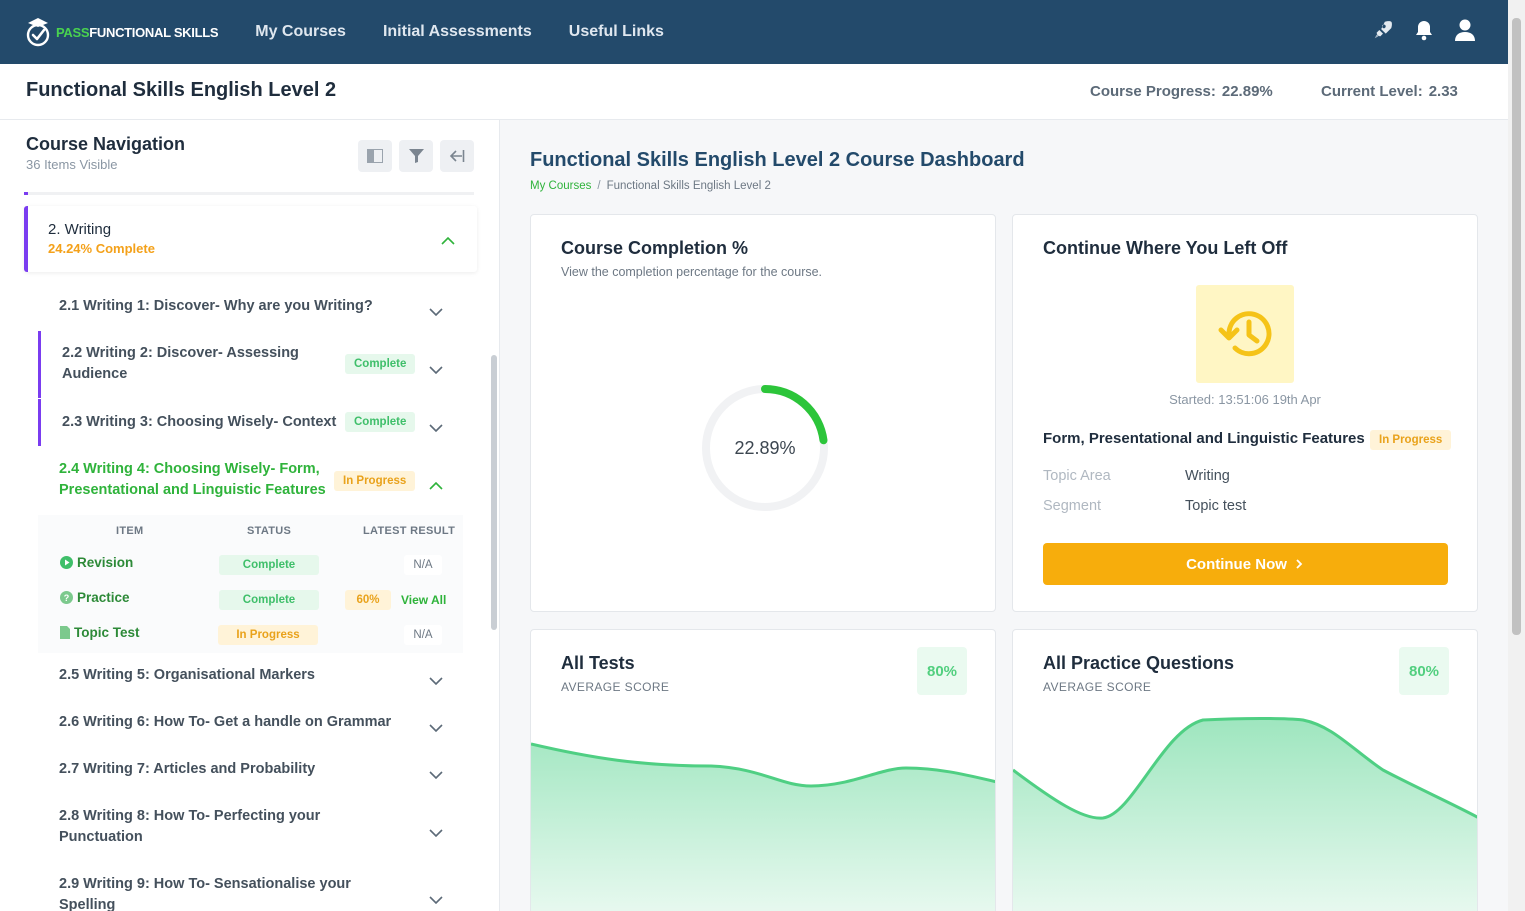 The height and width of the screenshot is (911, 1525). Describe the element at coordinates (616, 32) in the screenshot. I see `nav-useful-links: Useful Links` at that location.